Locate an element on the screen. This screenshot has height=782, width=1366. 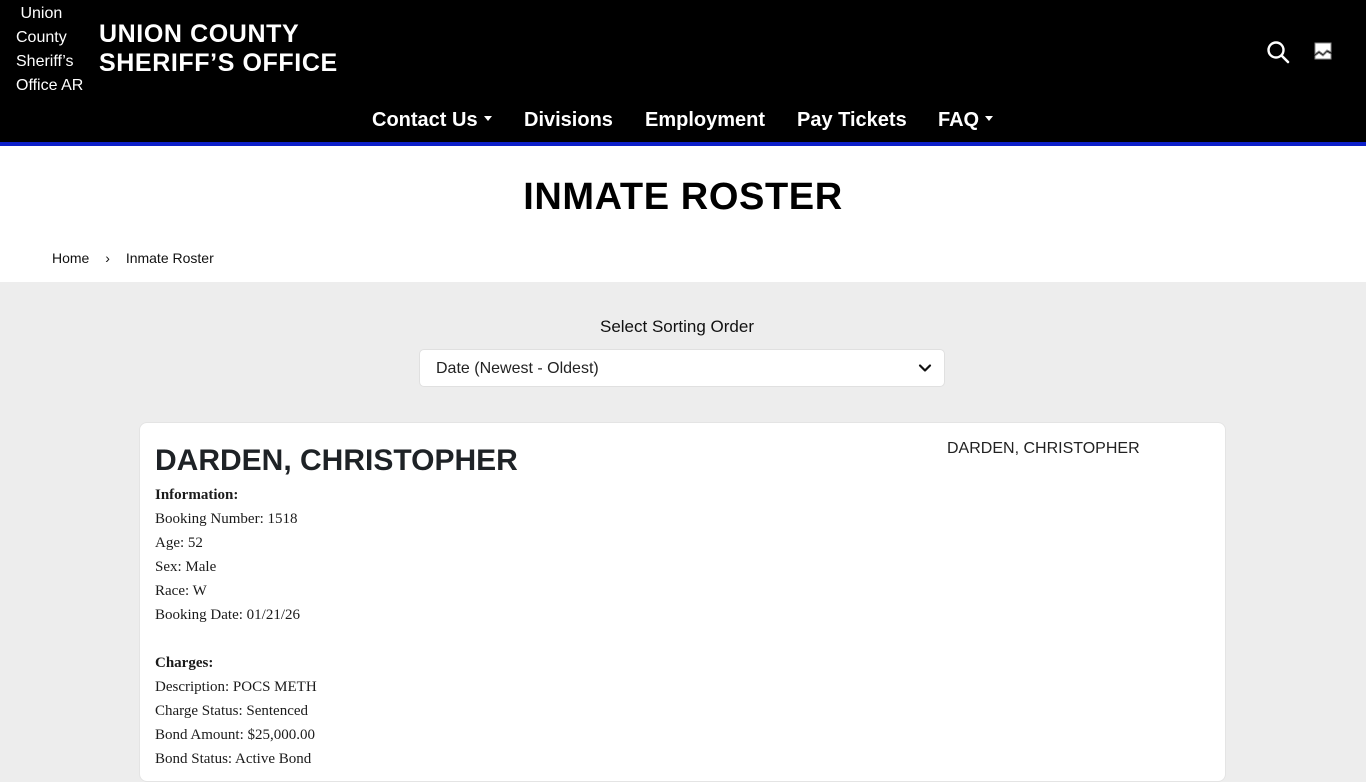
booking-date: Booking Date: 01/21/26 is located at coordinates (227, 615).